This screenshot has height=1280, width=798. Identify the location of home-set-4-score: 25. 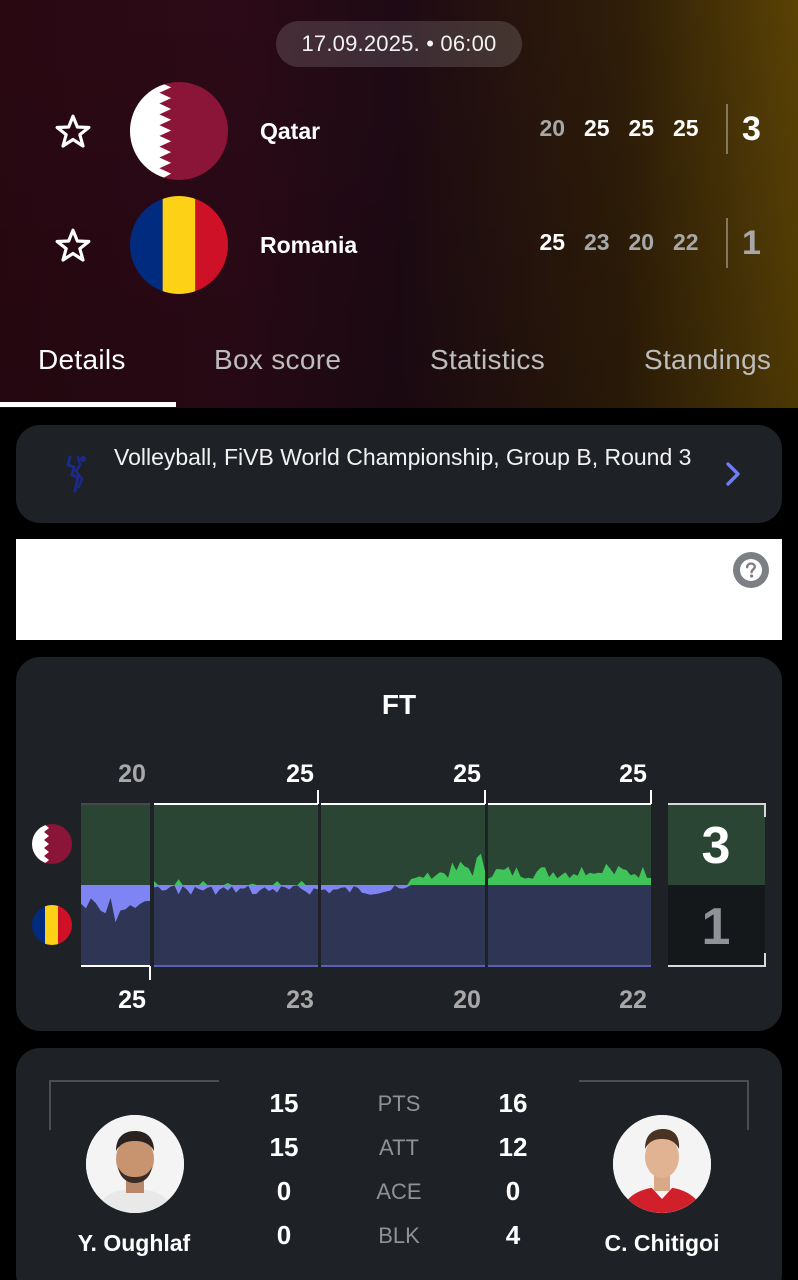
(685, 128).